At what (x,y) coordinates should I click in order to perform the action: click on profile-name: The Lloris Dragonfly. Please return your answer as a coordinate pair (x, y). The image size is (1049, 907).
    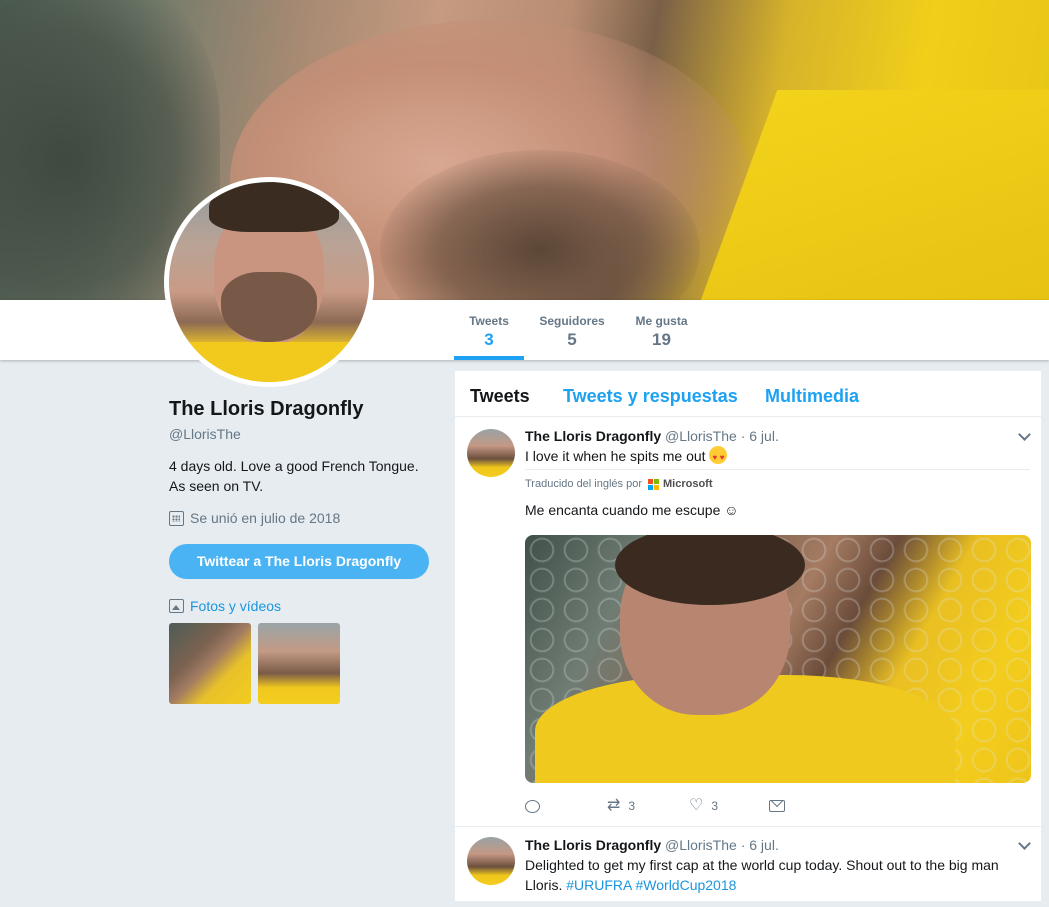
    Looking at the image, I should click on (266, 409).